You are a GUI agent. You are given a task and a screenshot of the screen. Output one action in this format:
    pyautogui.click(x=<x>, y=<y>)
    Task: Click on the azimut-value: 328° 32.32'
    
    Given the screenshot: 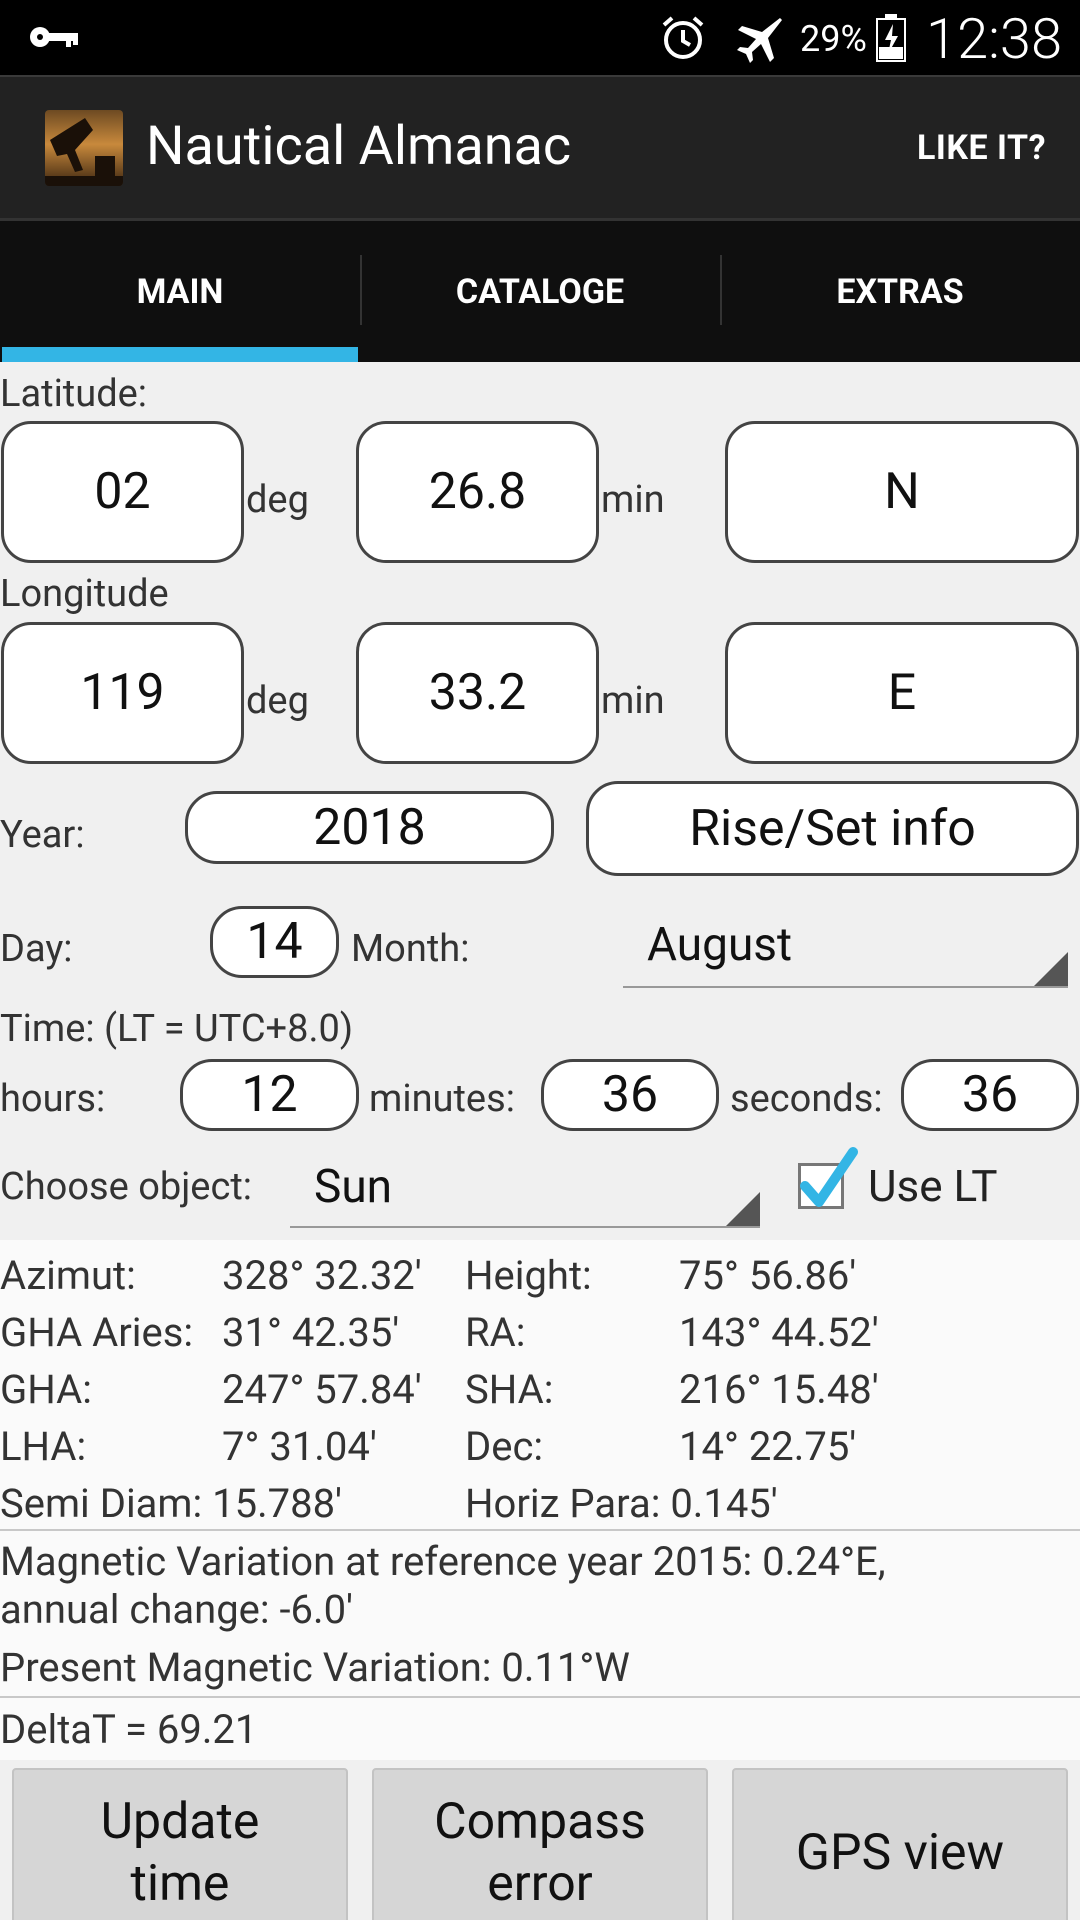 What is the action you would take?
    pyautogui.click(x=322, y=1275)
    